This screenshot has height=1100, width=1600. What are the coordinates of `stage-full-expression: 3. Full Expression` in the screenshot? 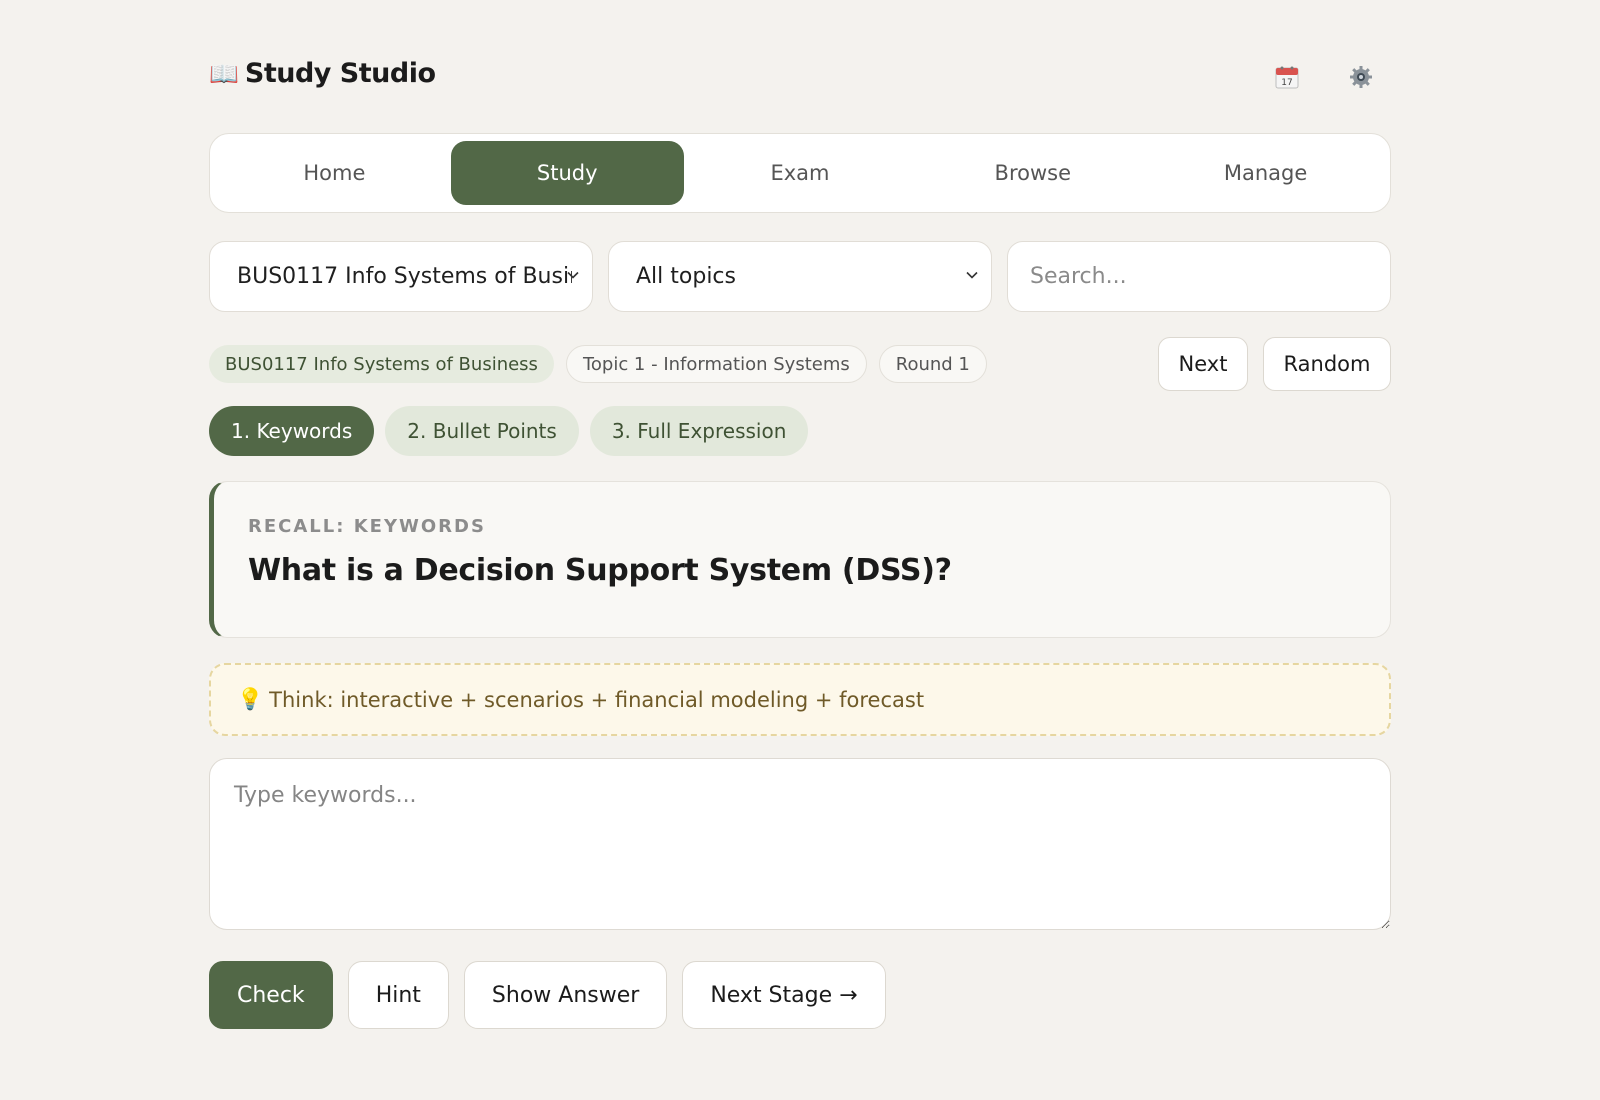 It's located at (699, 431).